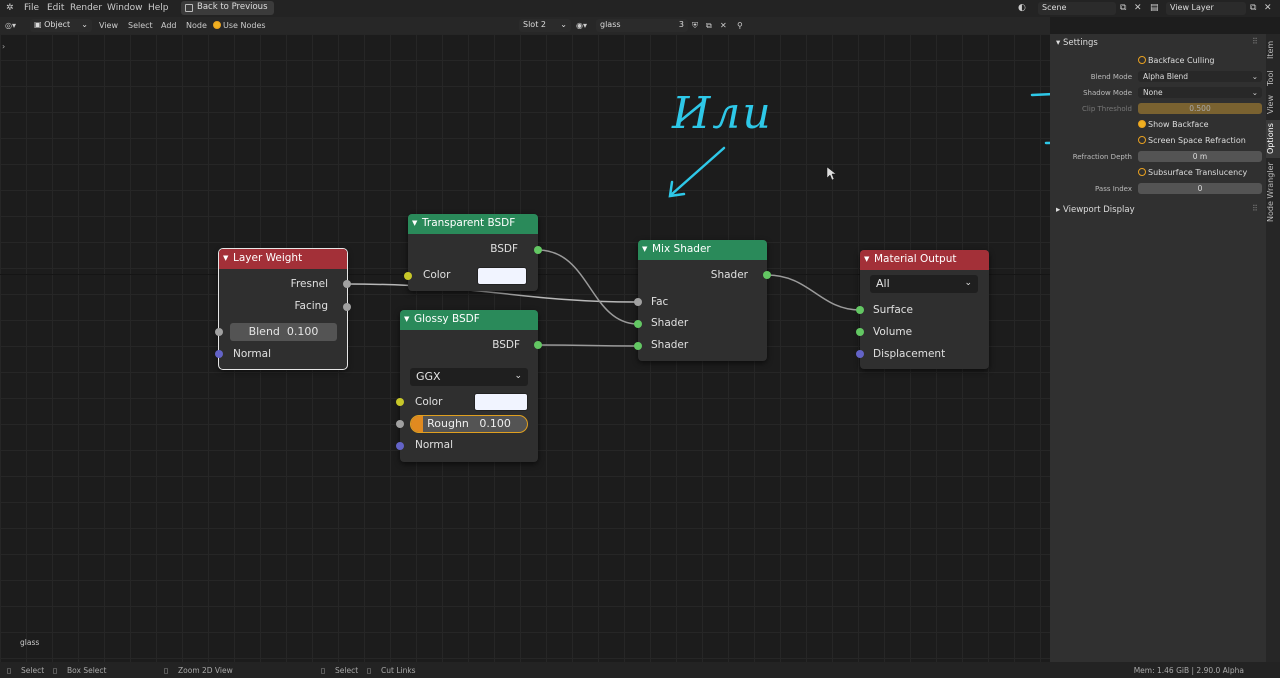 The height and width of the screenshot is (678, 1280). I want to click on tab-node-wrangler: Node Wrangler, so click(1273, 192).